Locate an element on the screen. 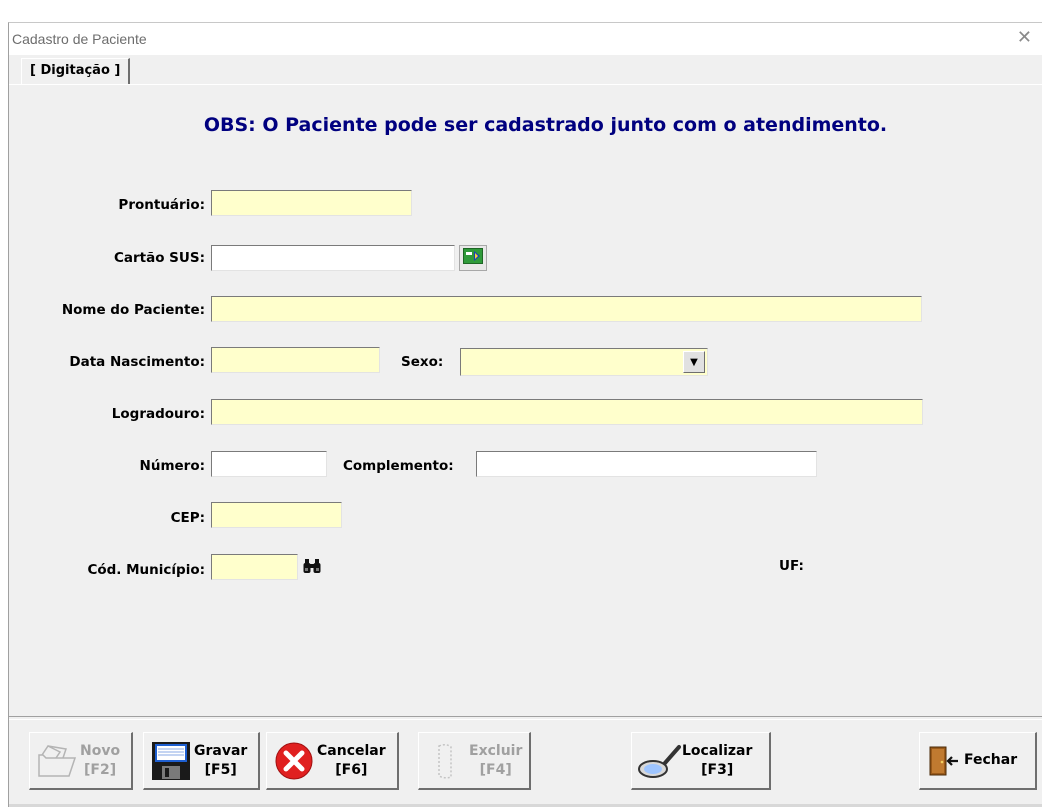 Image resolution: width=1042 pixels, height=807 pixels. cod-municipio-label: Cód. Município: is located at coordinates (146, 570).